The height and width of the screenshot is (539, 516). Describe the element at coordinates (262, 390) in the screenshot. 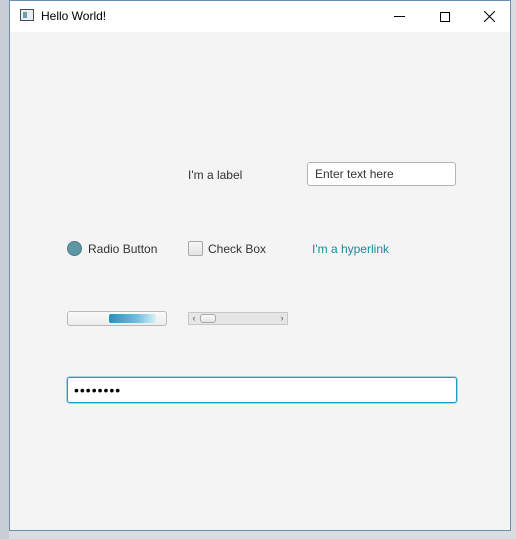

I see `password-field` at that location.